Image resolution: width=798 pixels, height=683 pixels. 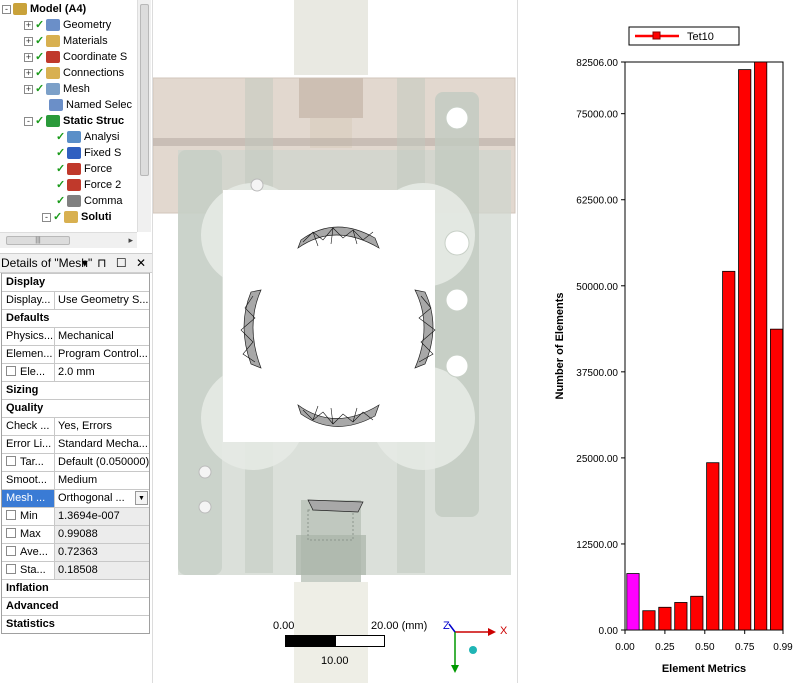 I want to click on tree-item-analysis-settings: ✓ Analysi, so click(x=87, y=137).